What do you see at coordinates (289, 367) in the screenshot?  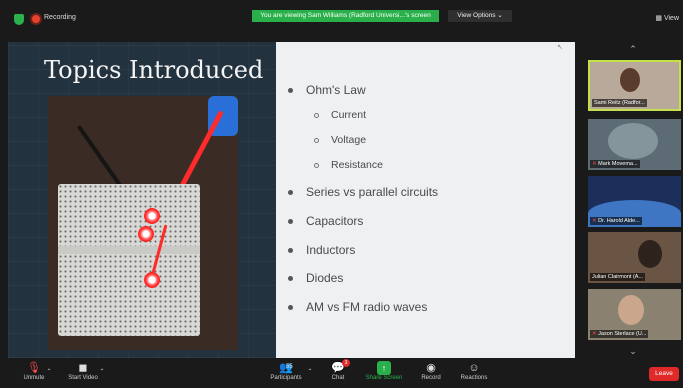 I see `participants-count: 55` at bounding box center [289, 367].